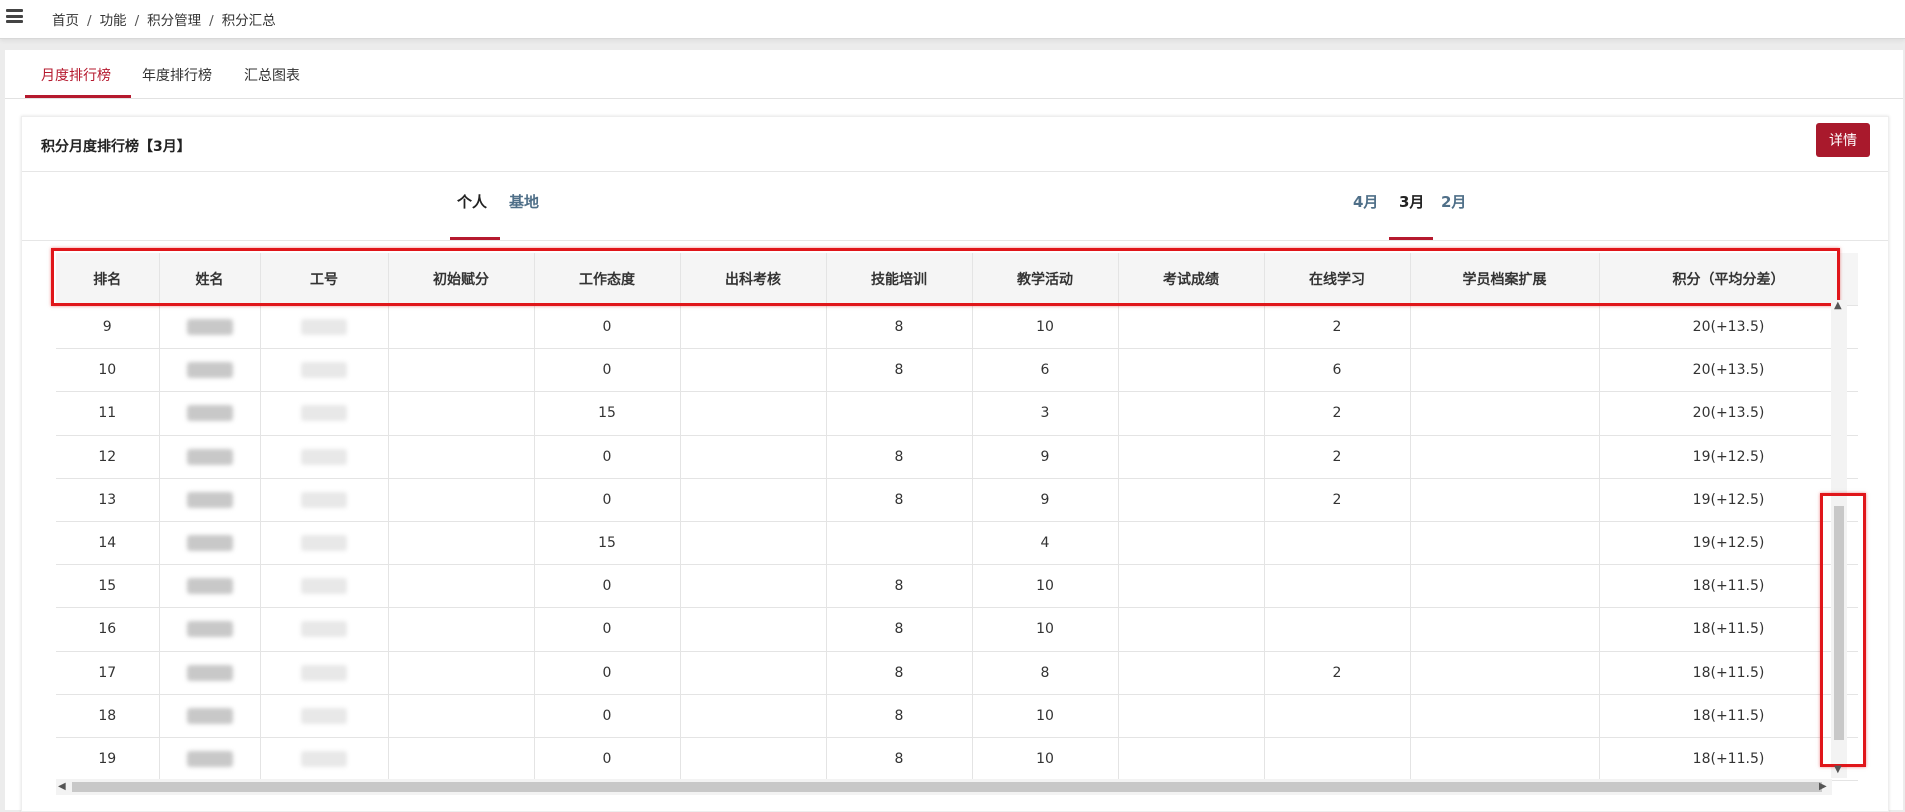 The height and width of the screenshot is (812, 1905). I want to click on month-tab-april: 4月, so click(1365, 201).